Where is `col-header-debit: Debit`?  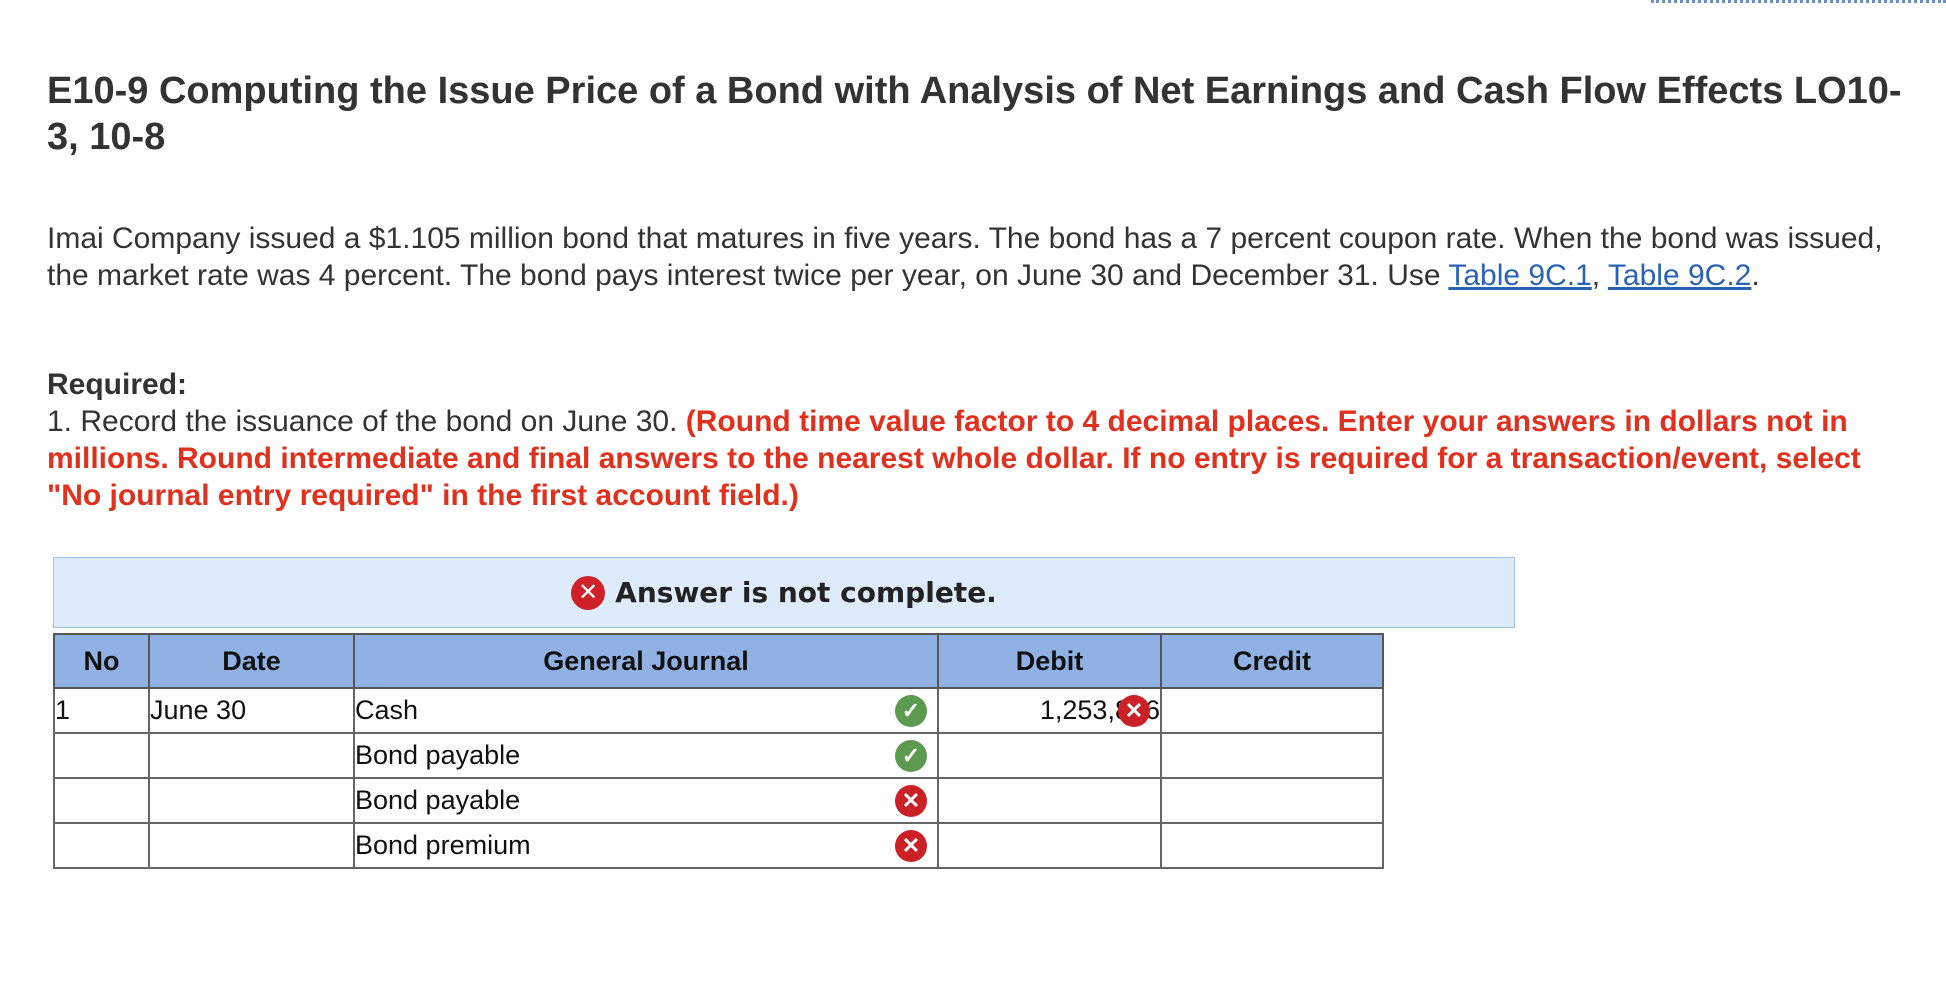 col-header-debit: Debit is located at coordinates (1049, 661).